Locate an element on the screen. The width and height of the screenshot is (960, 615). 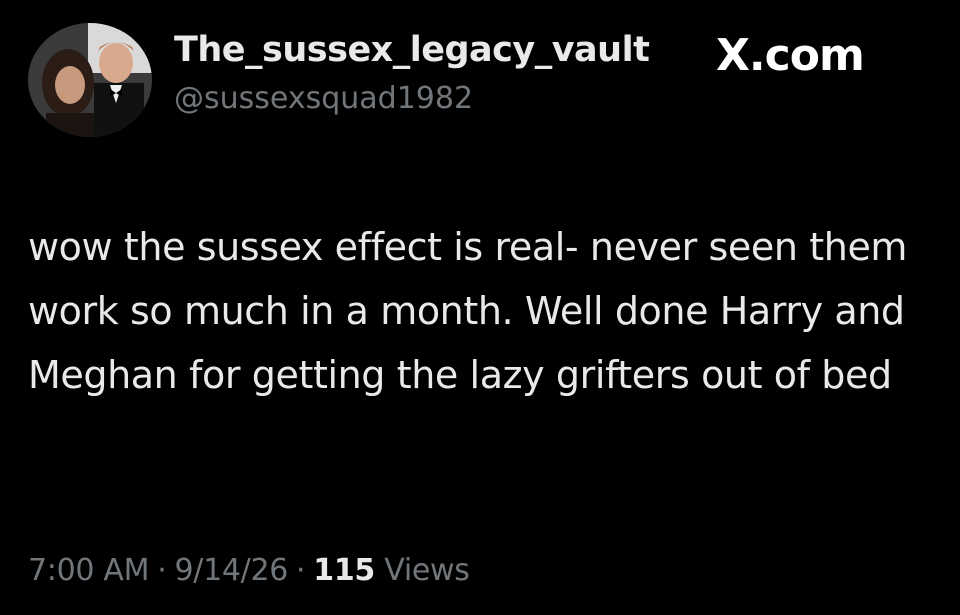
user-handle: @sussexsquad1982 is located at coordinates (323, 99).